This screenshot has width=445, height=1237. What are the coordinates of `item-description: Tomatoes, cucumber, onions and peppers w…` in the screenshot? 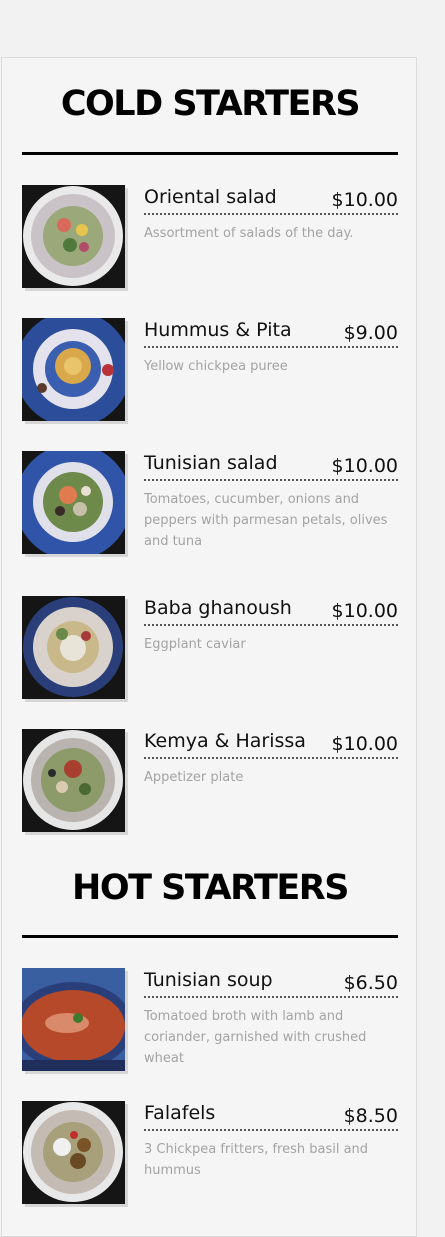 It's located at (266, 520).